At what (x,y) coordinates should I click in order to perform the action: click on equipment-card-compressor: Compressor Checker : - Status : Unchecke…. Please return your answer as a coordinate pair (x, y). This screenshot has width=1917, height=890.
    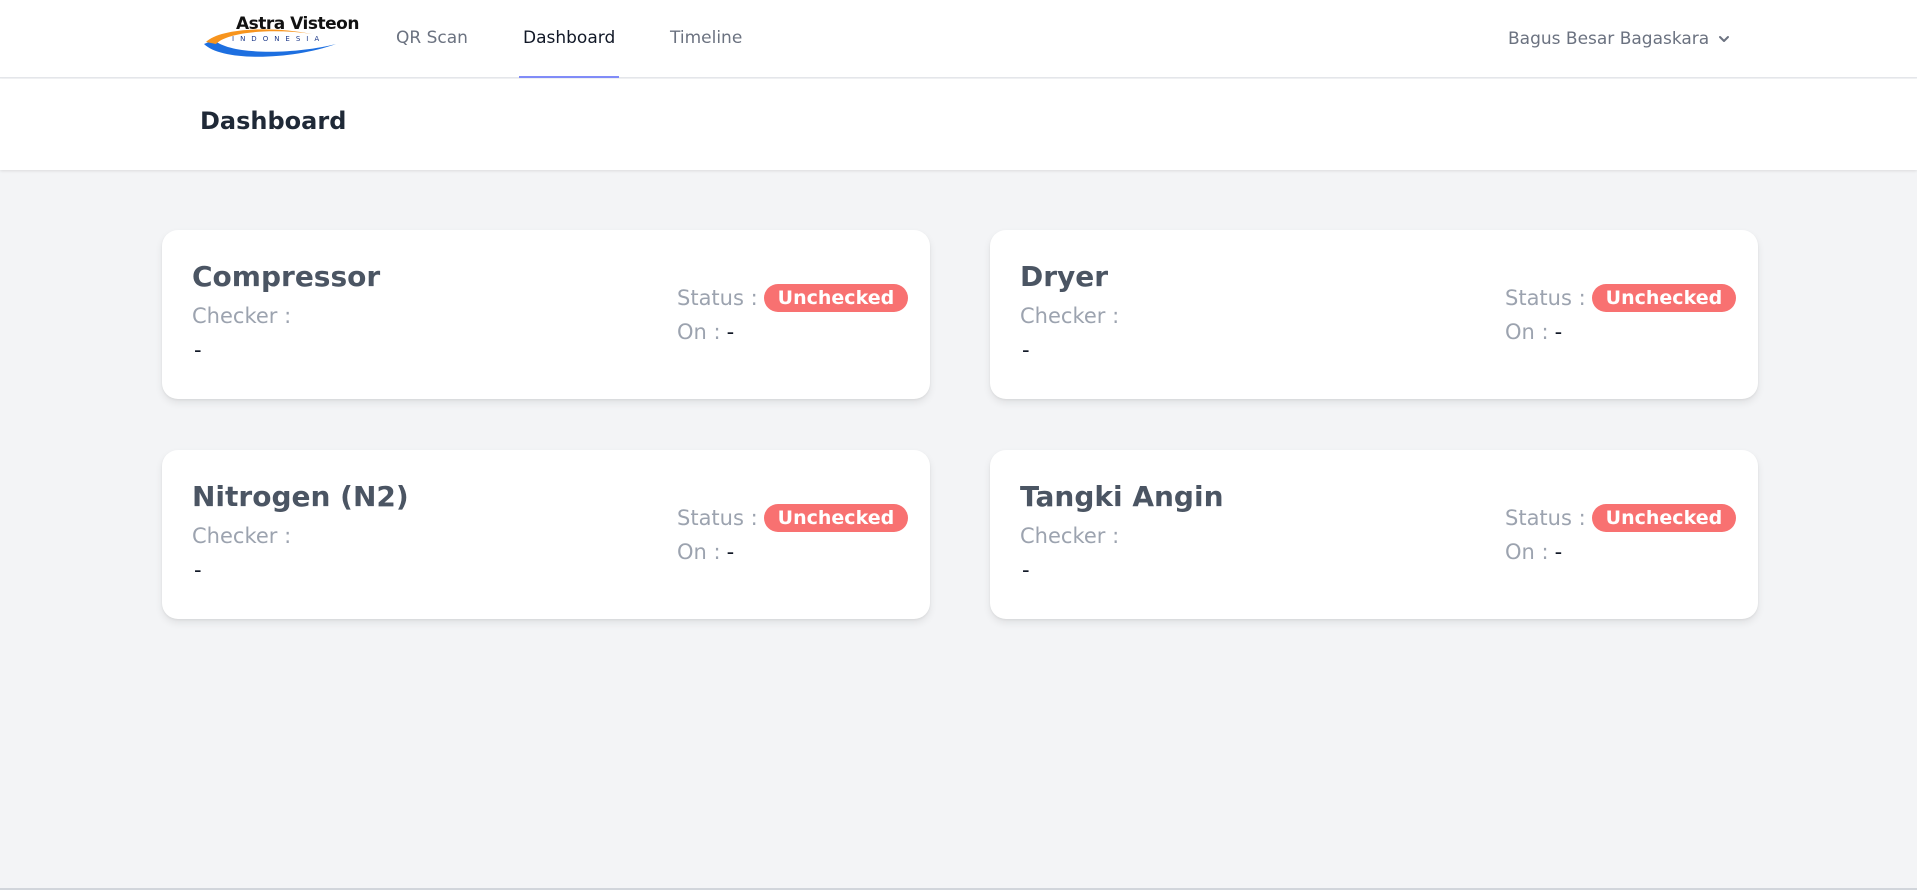
    Looking at the image, I should click on (546, 314).